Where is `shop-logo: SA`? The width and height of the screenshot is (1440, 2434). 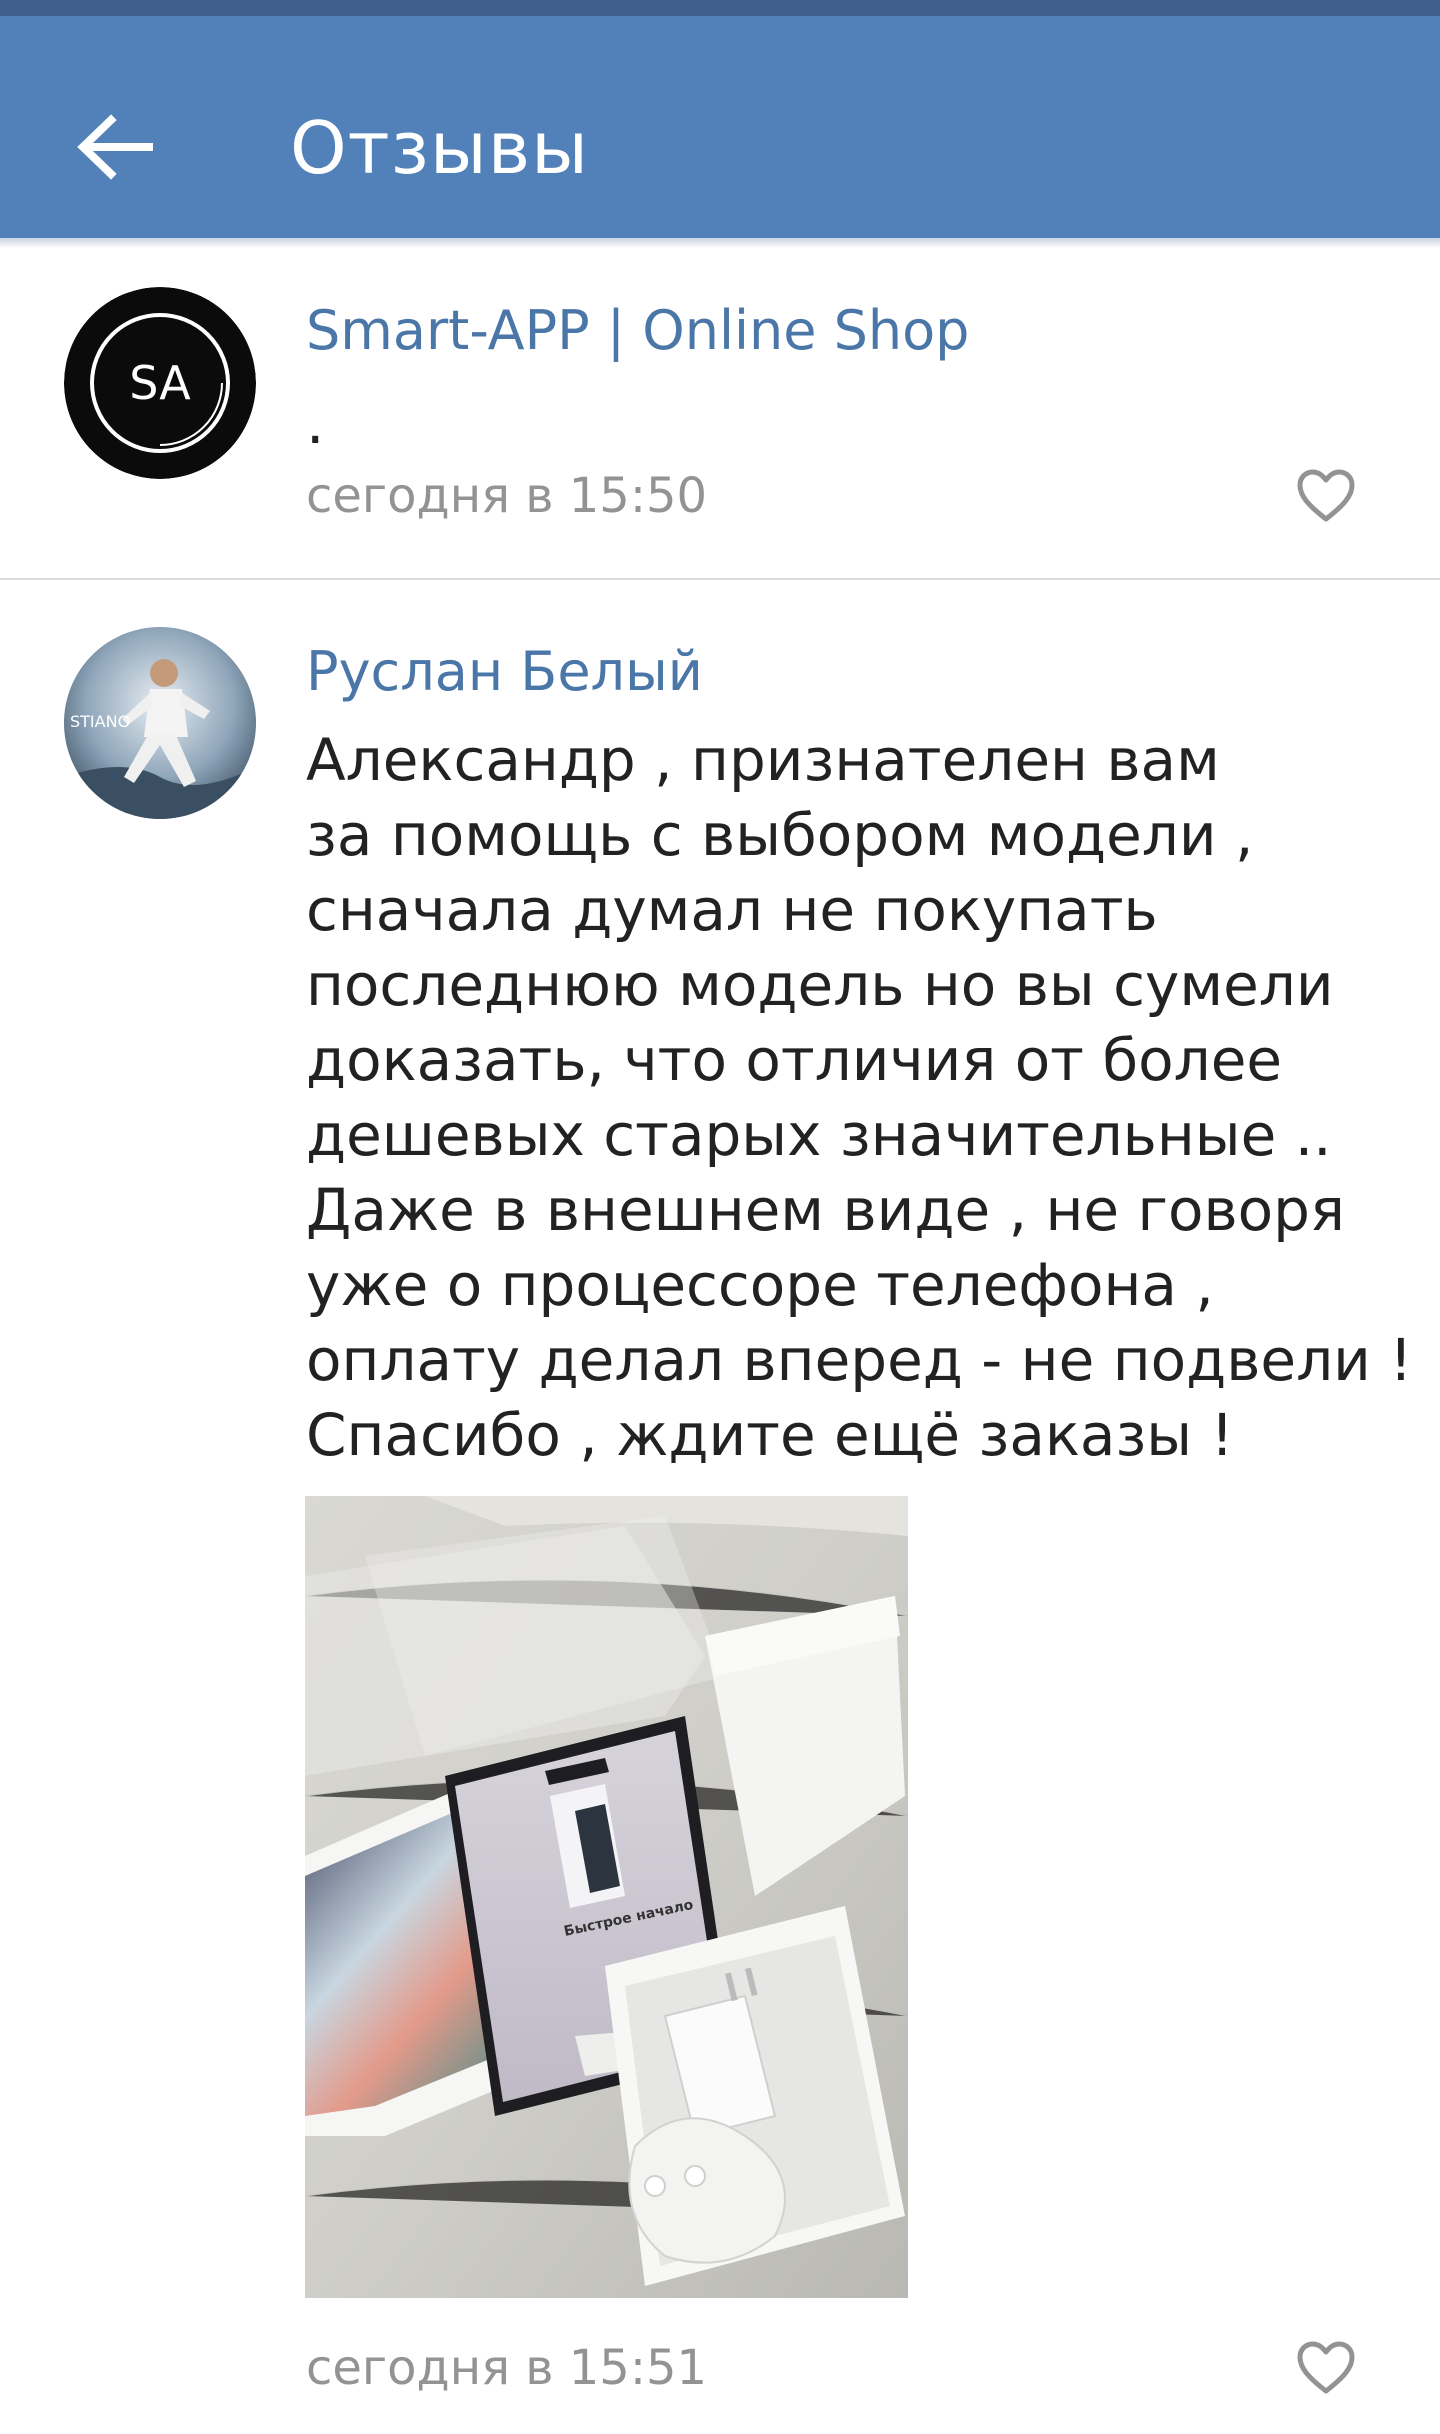 shop-logo: SA is located at coordinates (160, 383).